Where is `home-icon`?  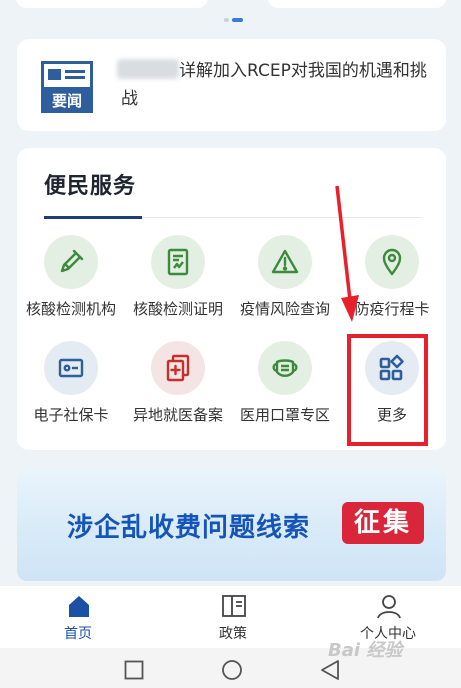
home-icon is located at coordinates (79, 606).